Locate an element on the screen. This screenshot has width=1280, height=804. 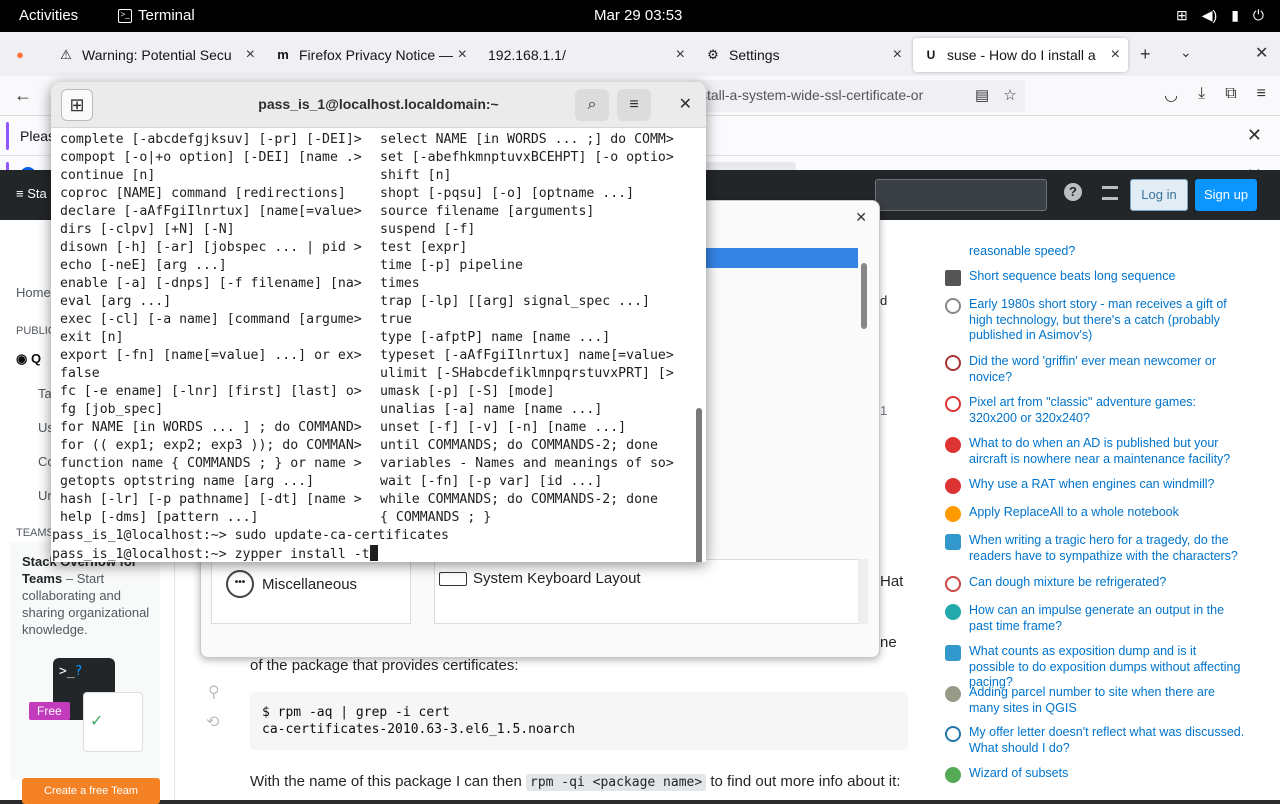
hnq-link: Why use a RAT when engines can windmill? is located at coordinates (1092, 485).